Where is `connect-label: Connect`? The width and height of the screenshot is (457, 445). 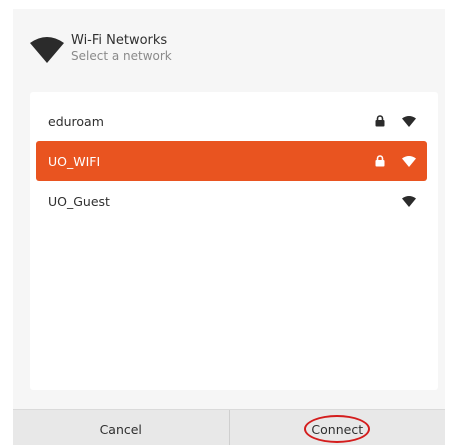
connect-label: Connect is located at coordinates (337, 429).